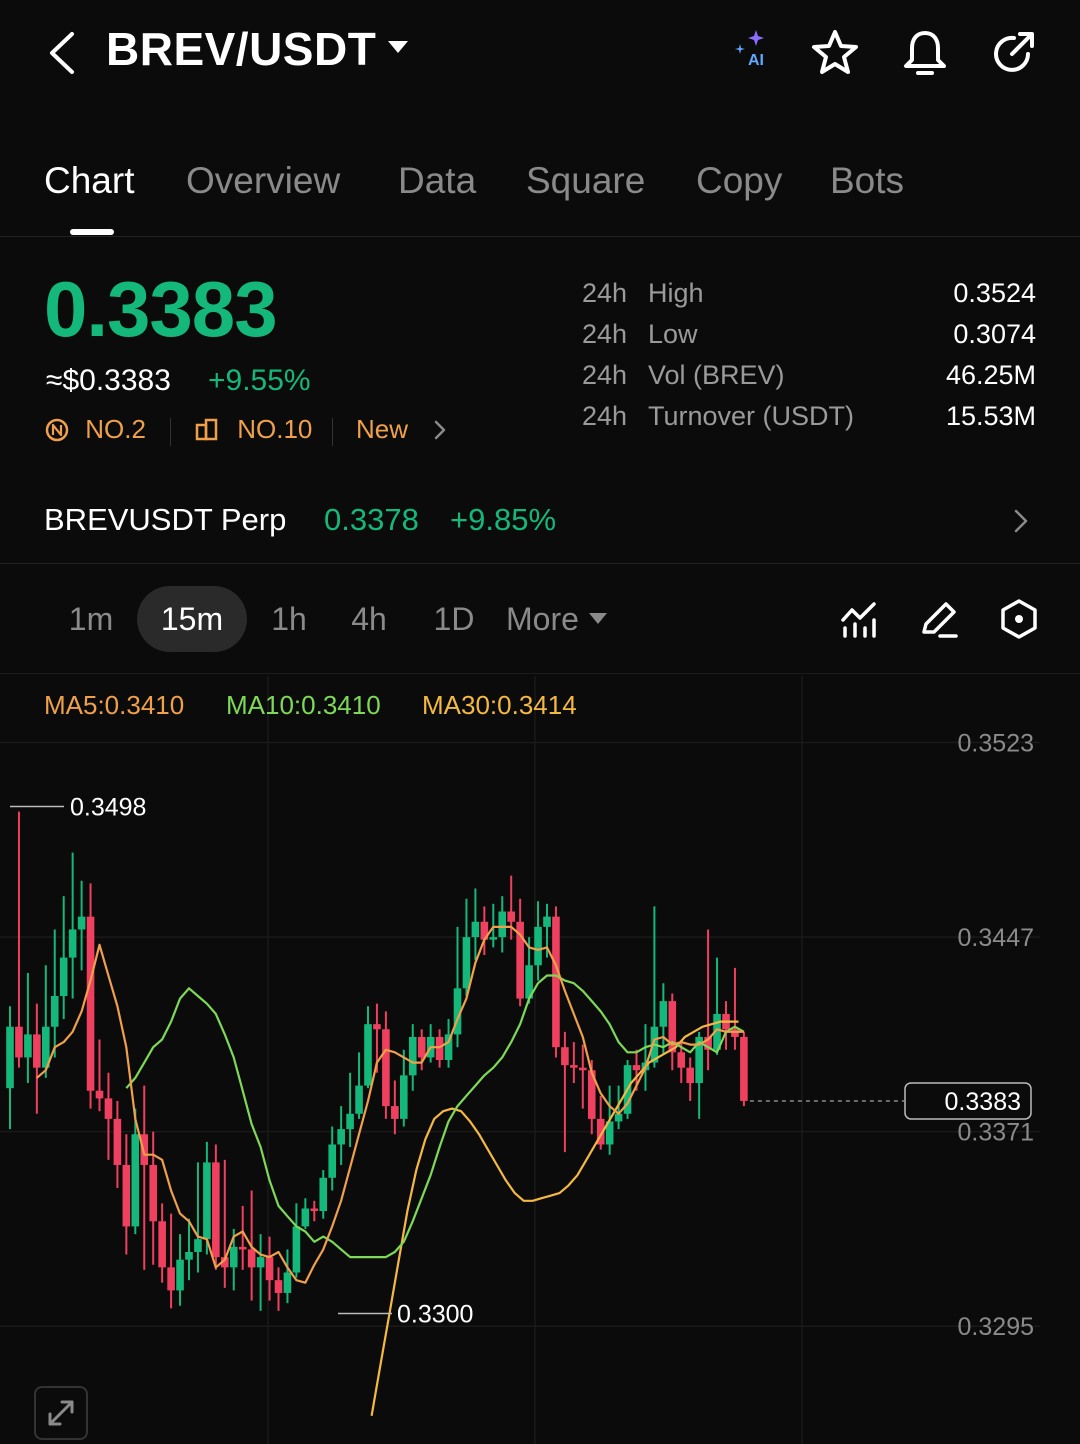  I want to click on ma5-label: MA5:0.3410, so click(114, 705).